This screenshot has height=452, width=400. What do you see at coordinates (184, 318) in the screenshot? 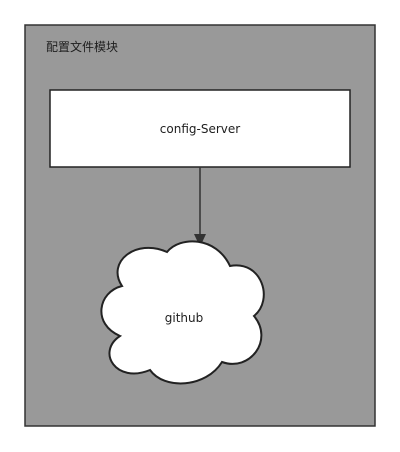
I see `github-label: github` at bounding box center [184, 318].